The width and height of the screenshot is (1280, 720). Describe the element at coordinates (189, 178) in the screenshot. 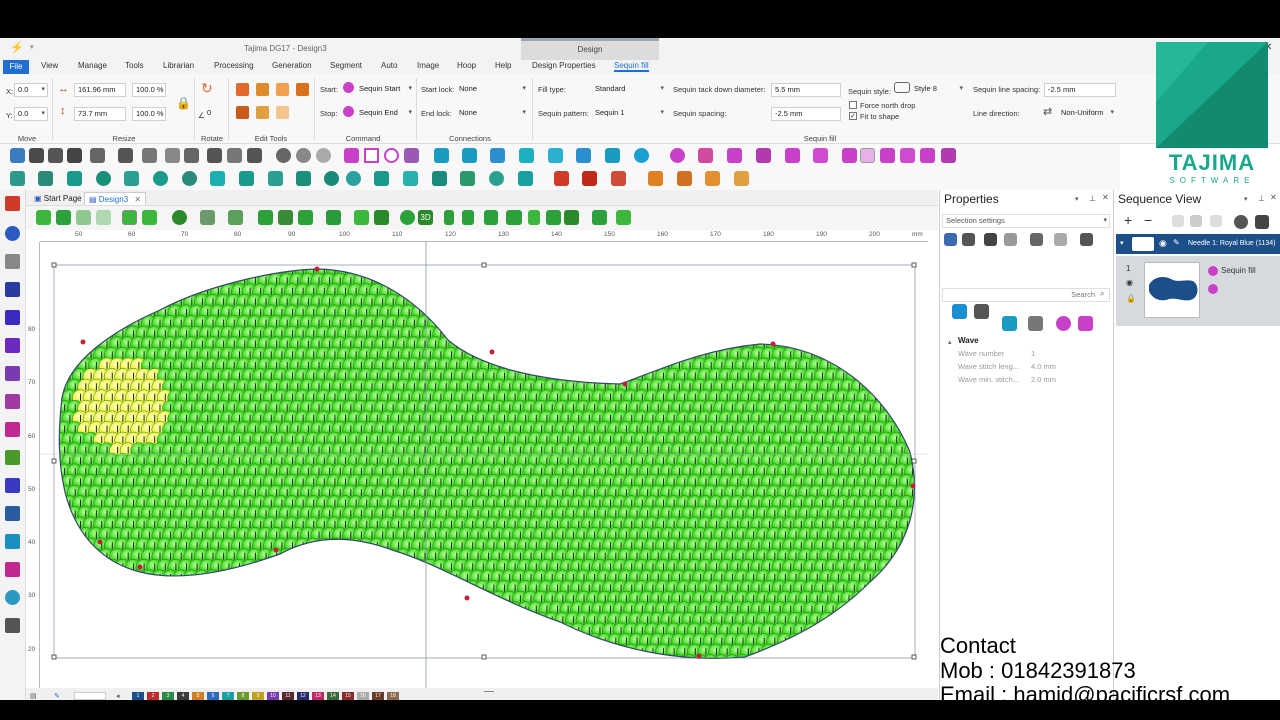

I see `tool-g-icon` at that location.